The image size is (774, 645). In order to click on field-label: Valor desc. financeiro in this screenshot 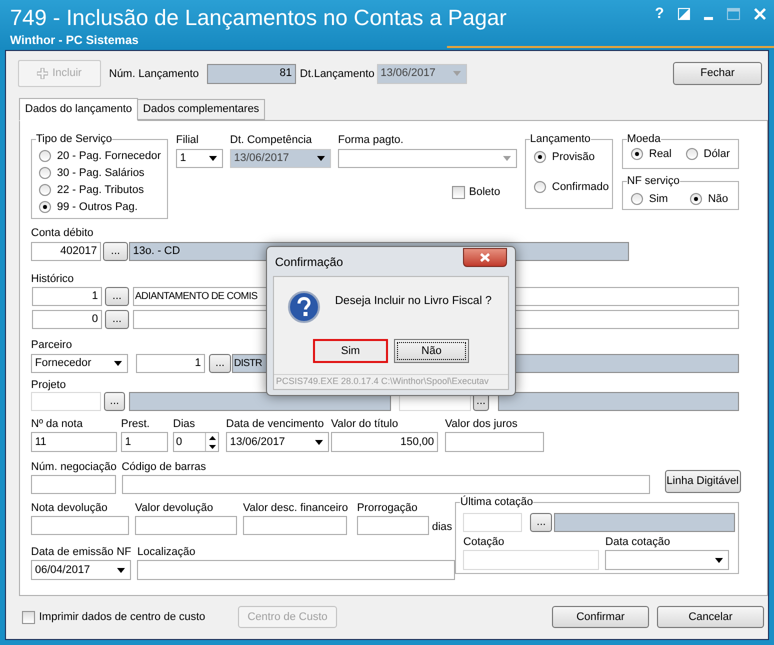, I will do `click(295, 508)`.